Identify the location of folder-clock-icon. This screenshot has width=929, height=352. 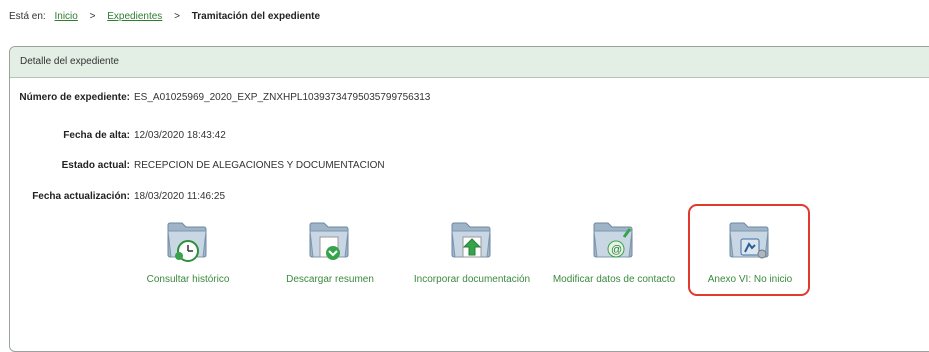
(187, 242).